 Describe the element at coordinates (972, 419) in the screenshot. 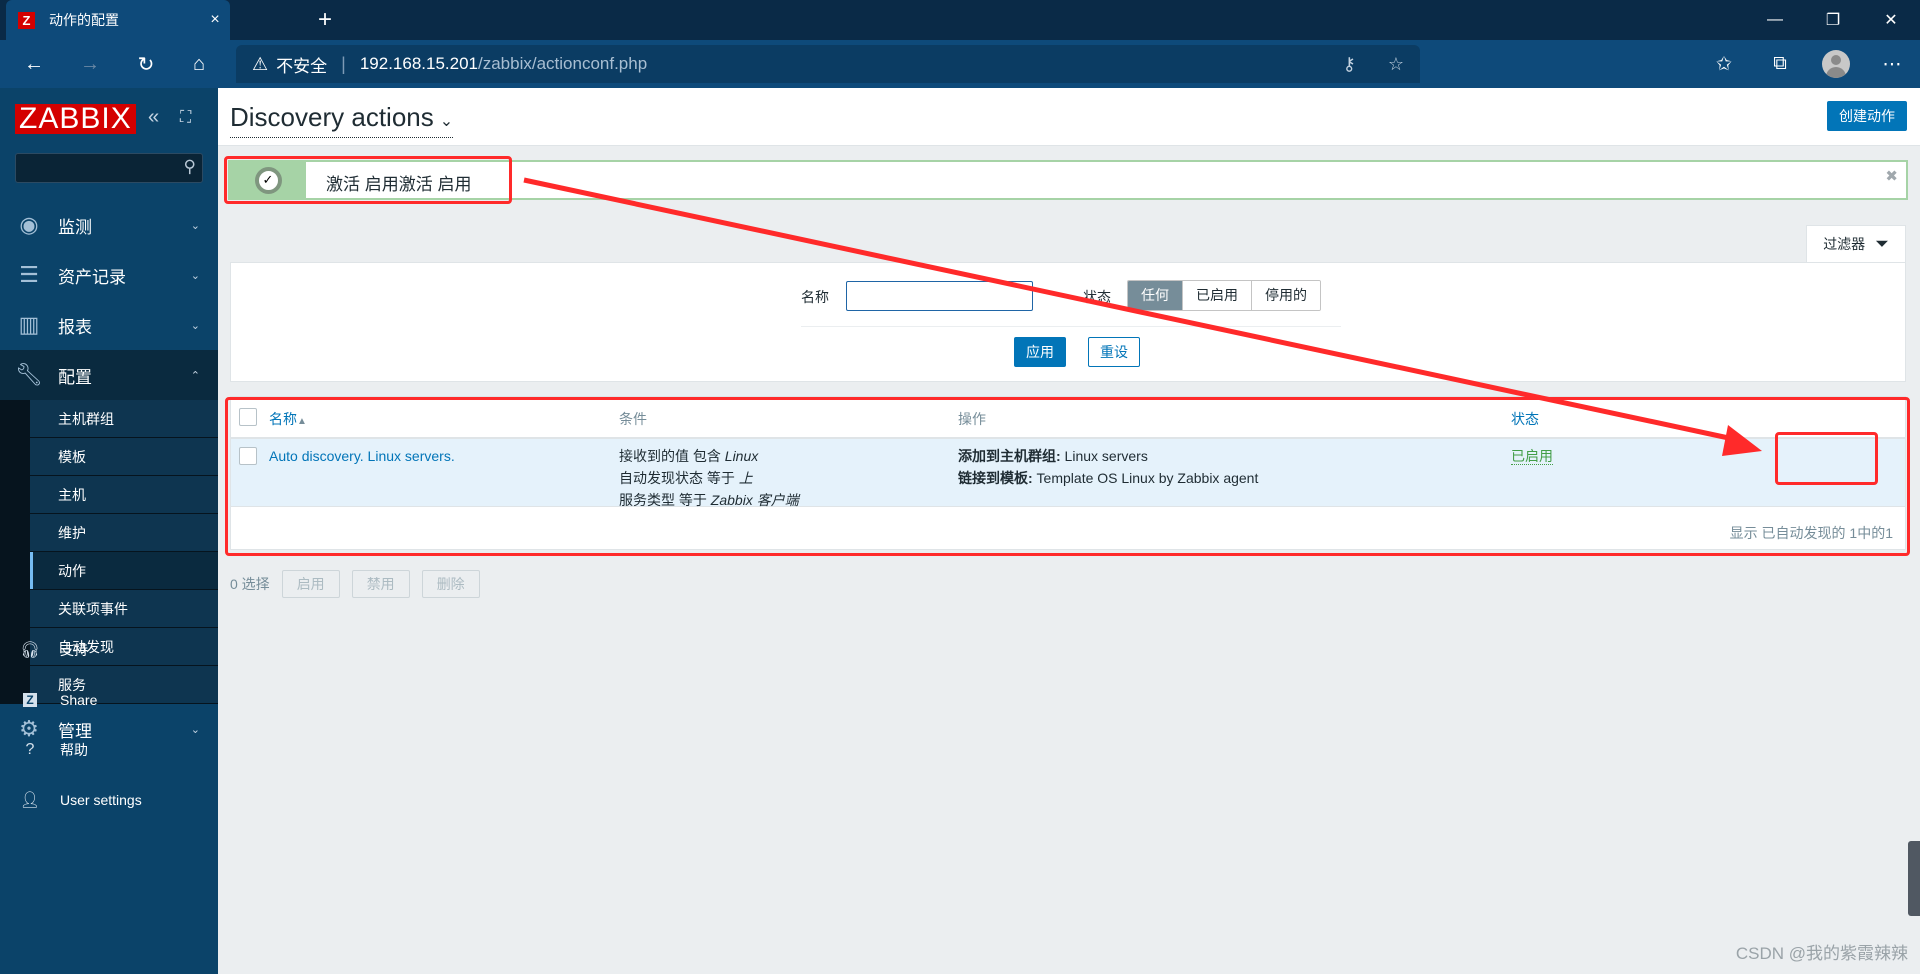

I see `column-header-operations: 操作` at that location.